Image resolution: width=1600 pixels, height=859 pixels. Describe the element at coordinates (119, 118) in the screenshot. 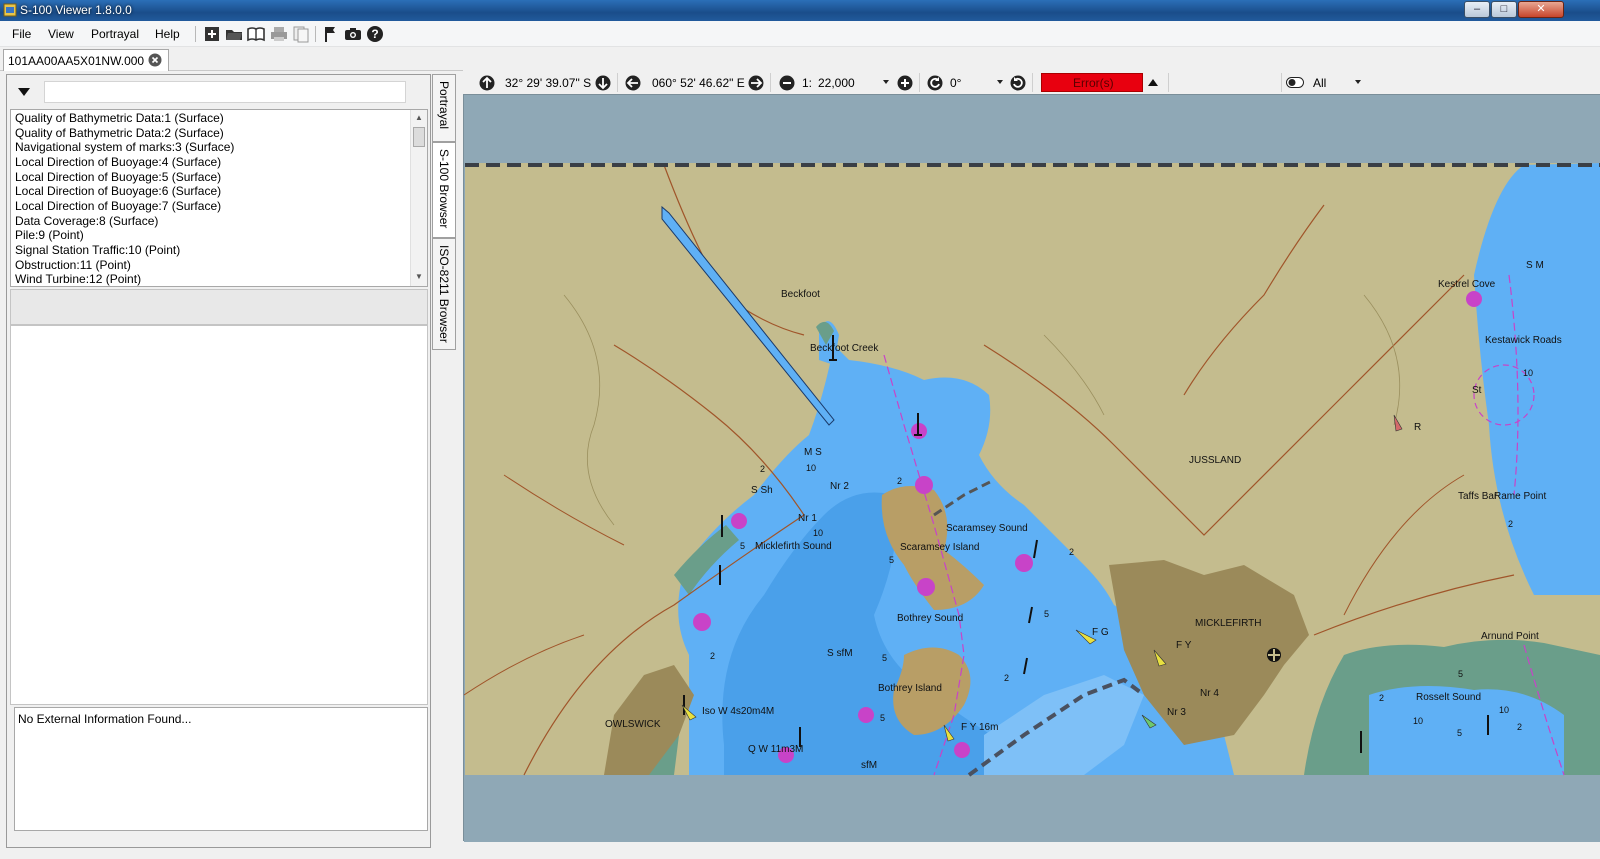

I see `list-item: Quality of Bathymetric Data:1 (Surface)` at that location.